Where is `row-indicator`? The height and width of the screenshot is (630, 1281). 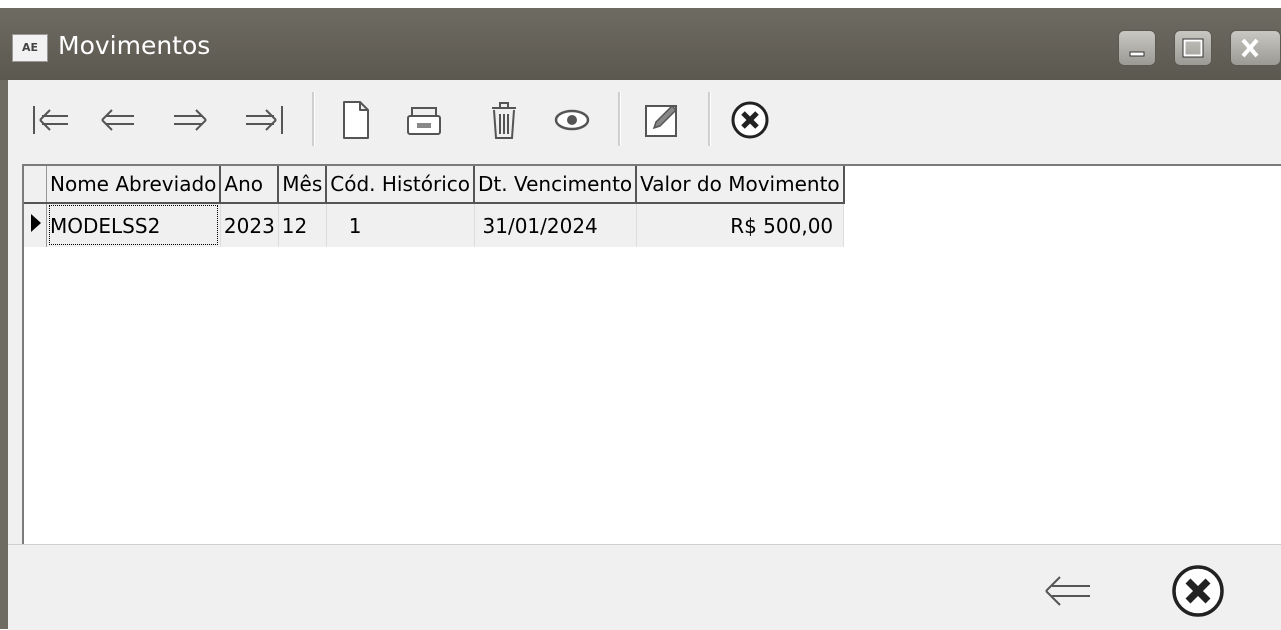
row-indicator is located at coordinates (35, 225).